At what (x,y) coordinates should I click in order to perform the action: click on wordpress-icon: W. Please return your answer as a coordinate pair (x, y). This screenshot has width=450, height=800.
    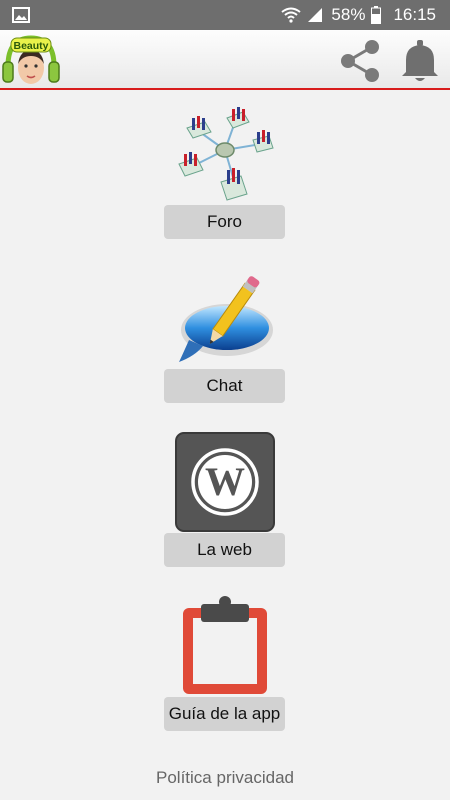
    Looking at the image, I should click on (225, 482).